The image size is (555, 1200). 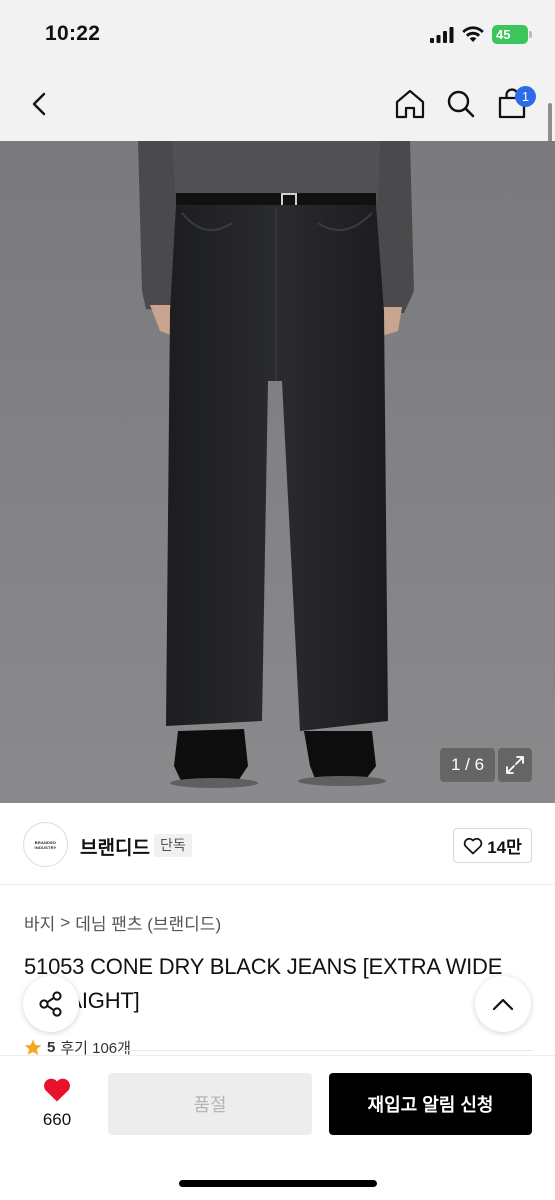 I want to click on home-button, so click(x=410, y=104).